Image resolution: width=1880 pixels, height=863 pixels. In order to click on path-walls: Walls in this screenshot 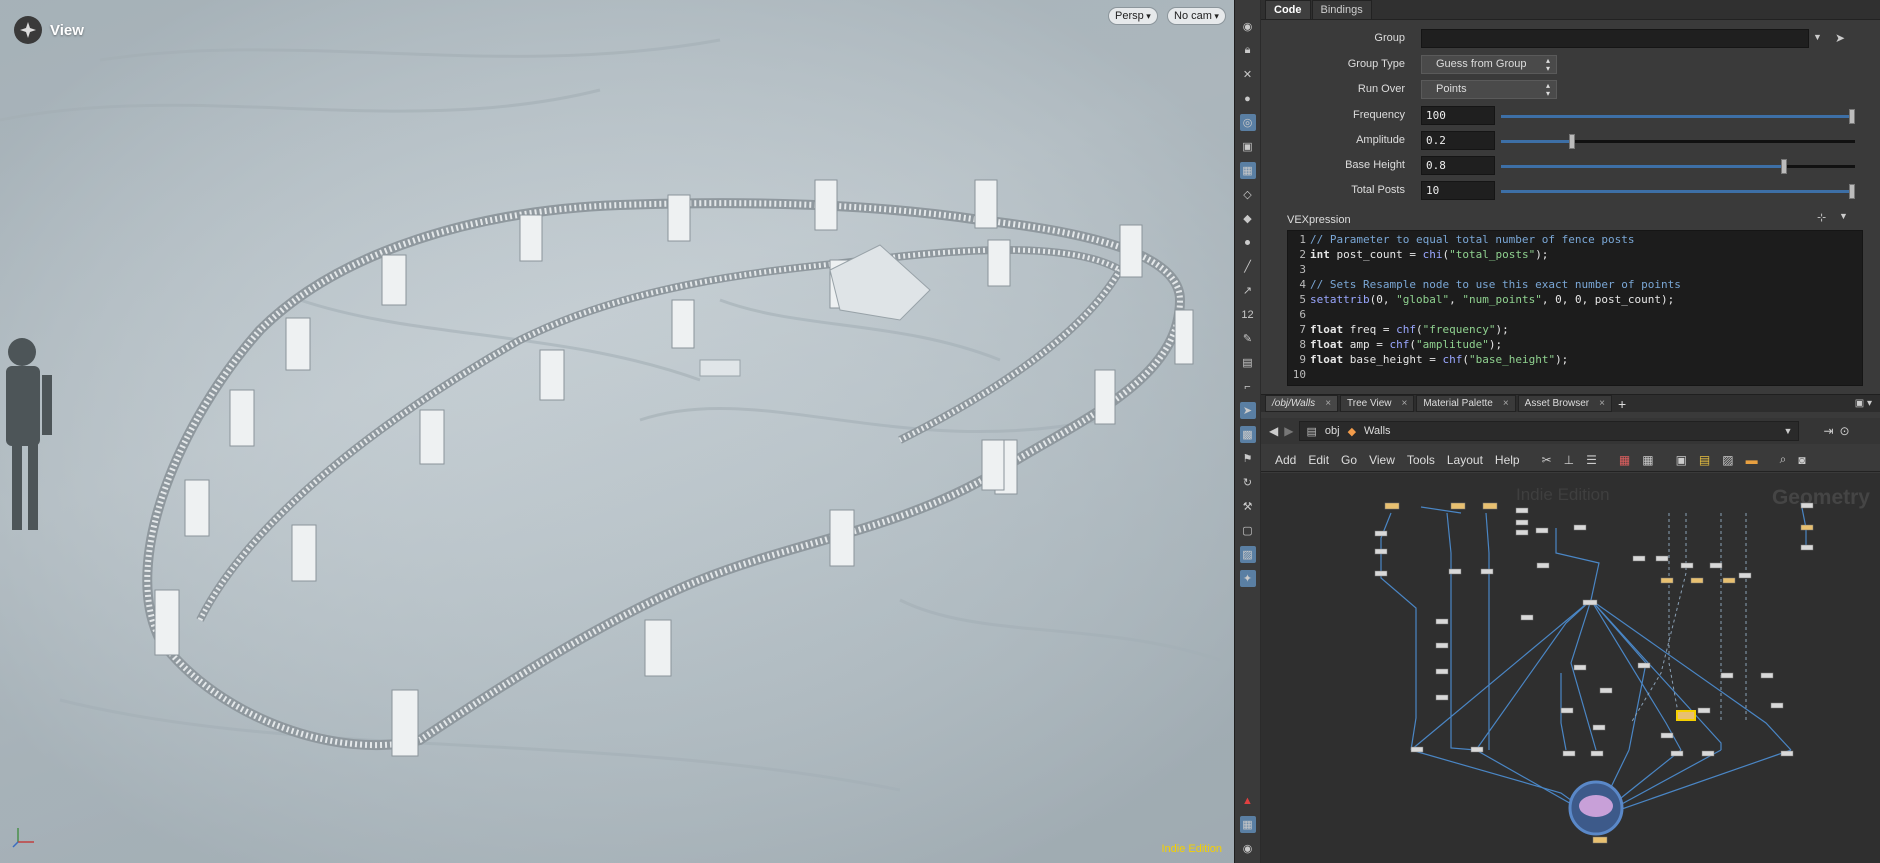, I will do `click(1377, 431)`.